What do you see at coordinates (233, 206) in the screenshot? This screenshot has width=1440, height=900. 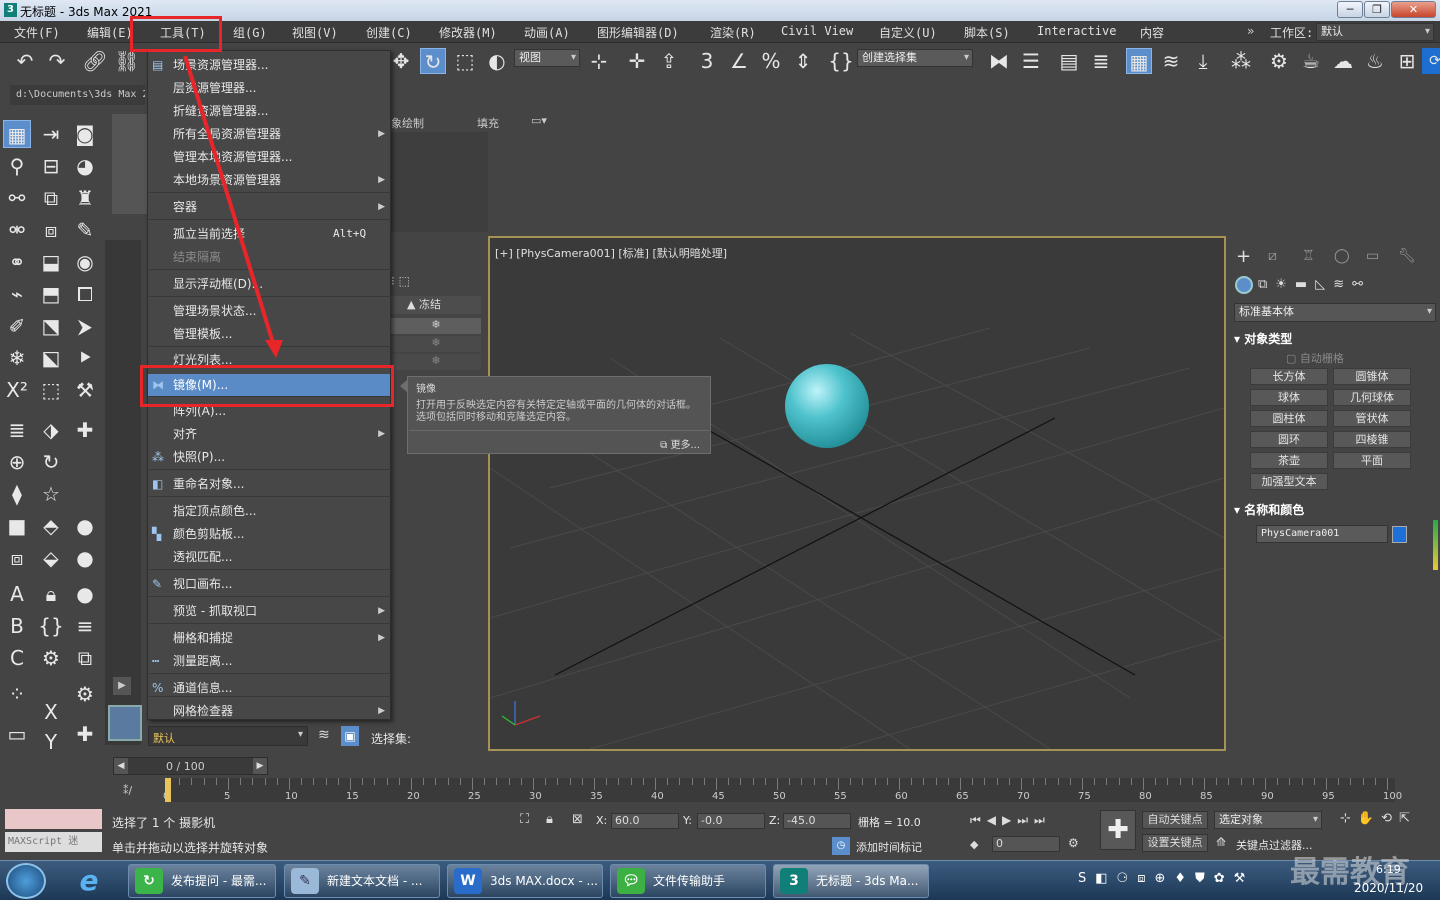 I see `annotation-arrow` at bounding box center [233, 206].